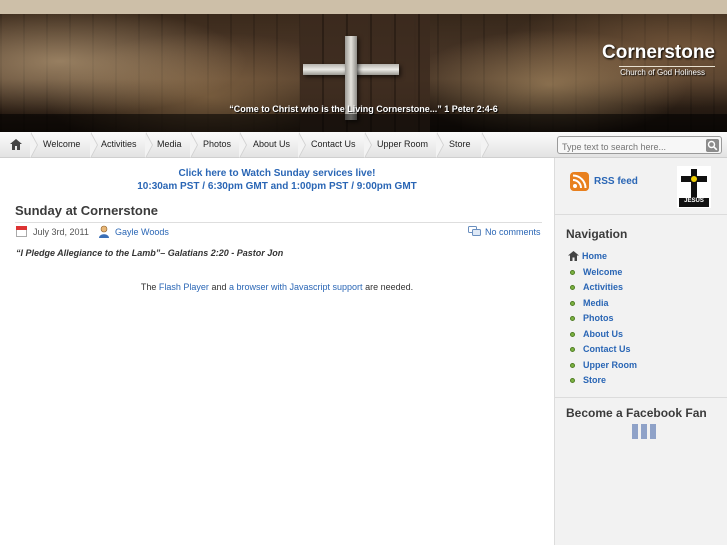 The image size is (727, 545). I want to click on site-tagline: Church of God Holiness, so click(662, 72).